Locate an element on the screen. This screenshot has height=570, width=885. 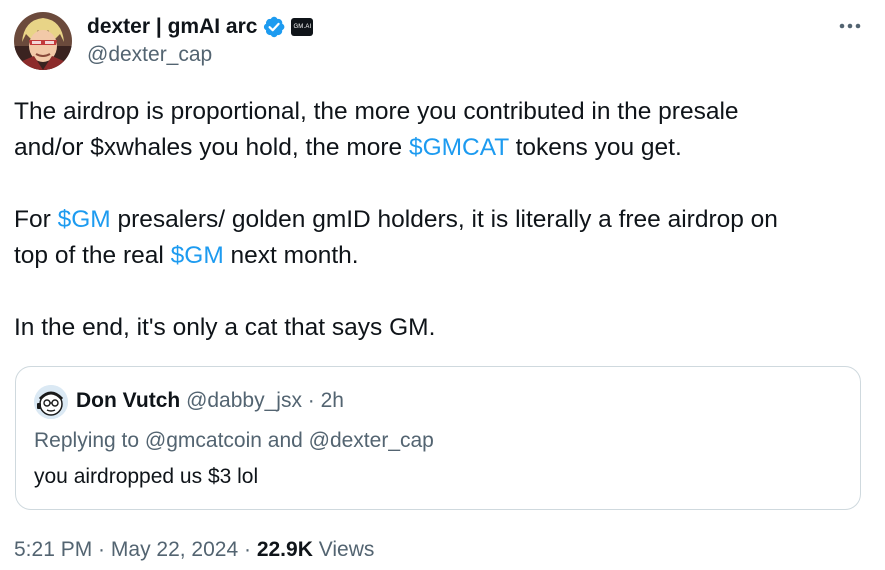
tweet-text: For is located at coordinates (36, 219).